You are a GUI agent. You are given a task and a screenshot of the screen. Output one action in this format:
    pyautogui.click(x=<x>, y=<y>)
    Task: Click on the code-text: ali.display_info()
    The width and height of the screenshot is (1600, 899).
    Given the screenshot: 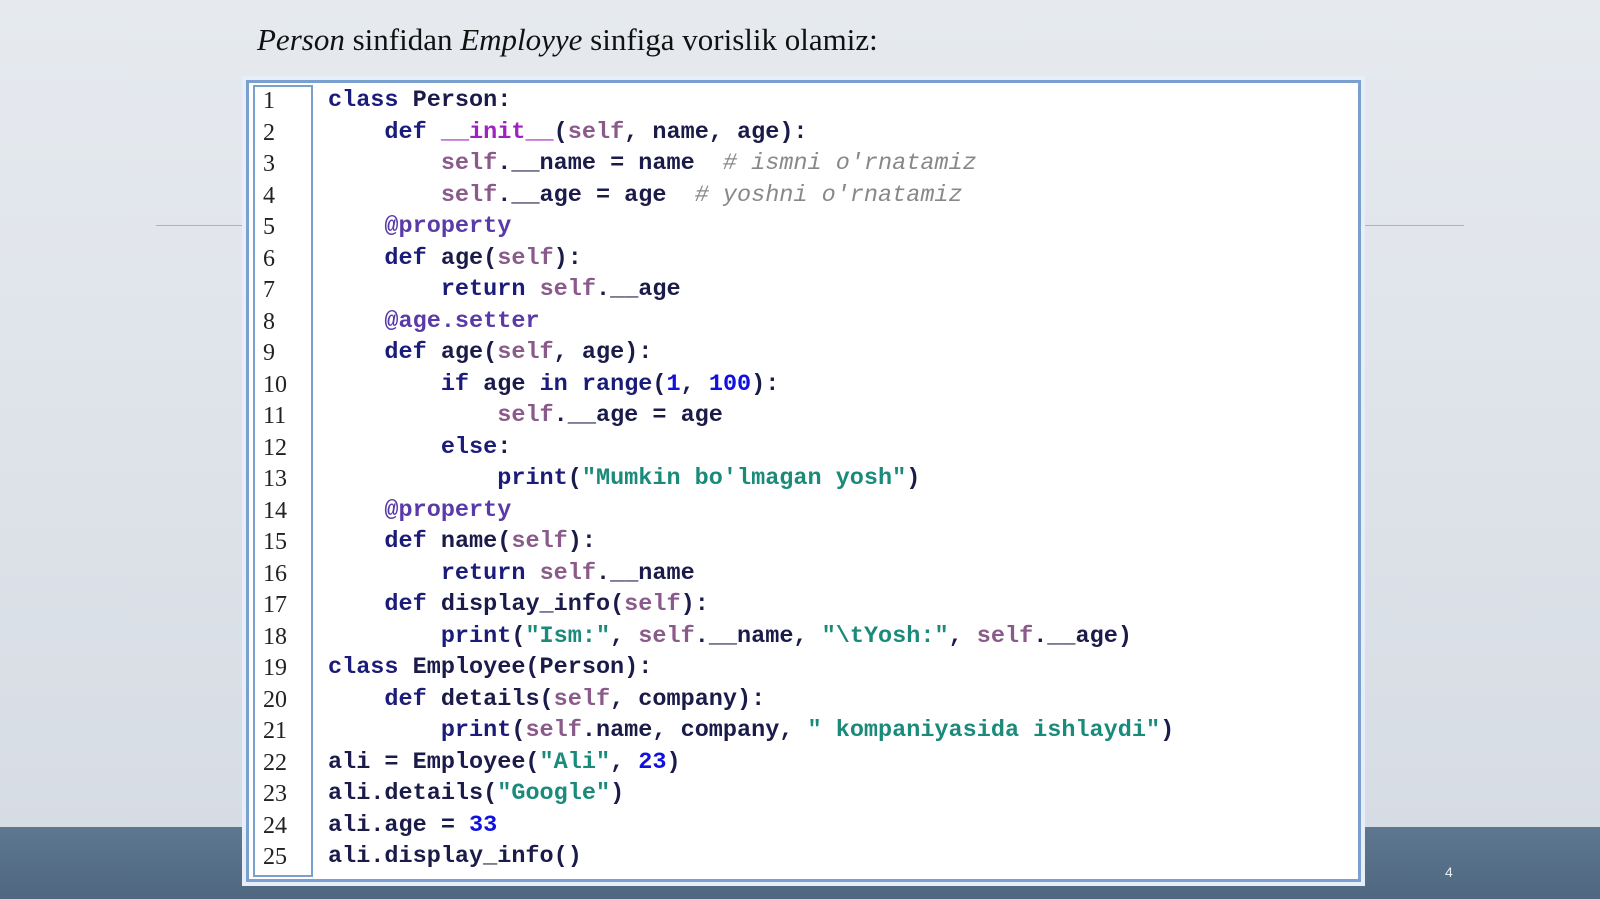 What is the action you would take?
    pyautogui.click(x=455, y=856)
    